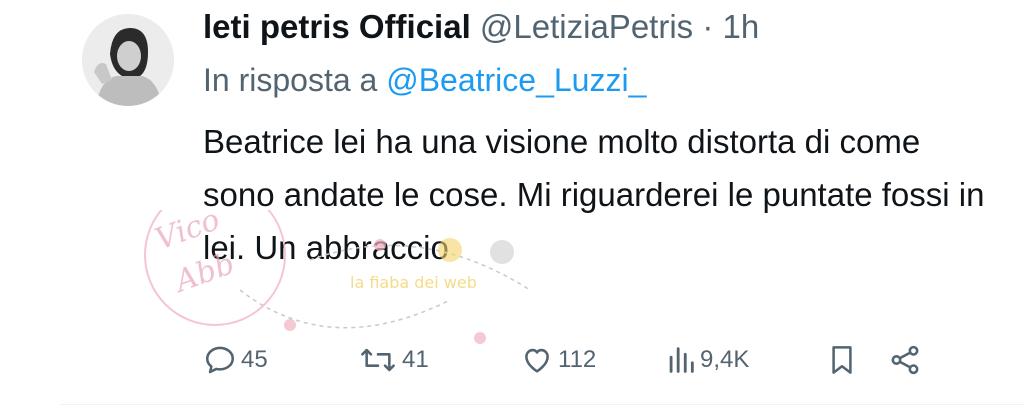 Image resolution: width=1024 pixels, height=417 pixels. Describe the element at coordinates (725, 359) in the screenshot. I see `views-count: 9,4K` at that location.